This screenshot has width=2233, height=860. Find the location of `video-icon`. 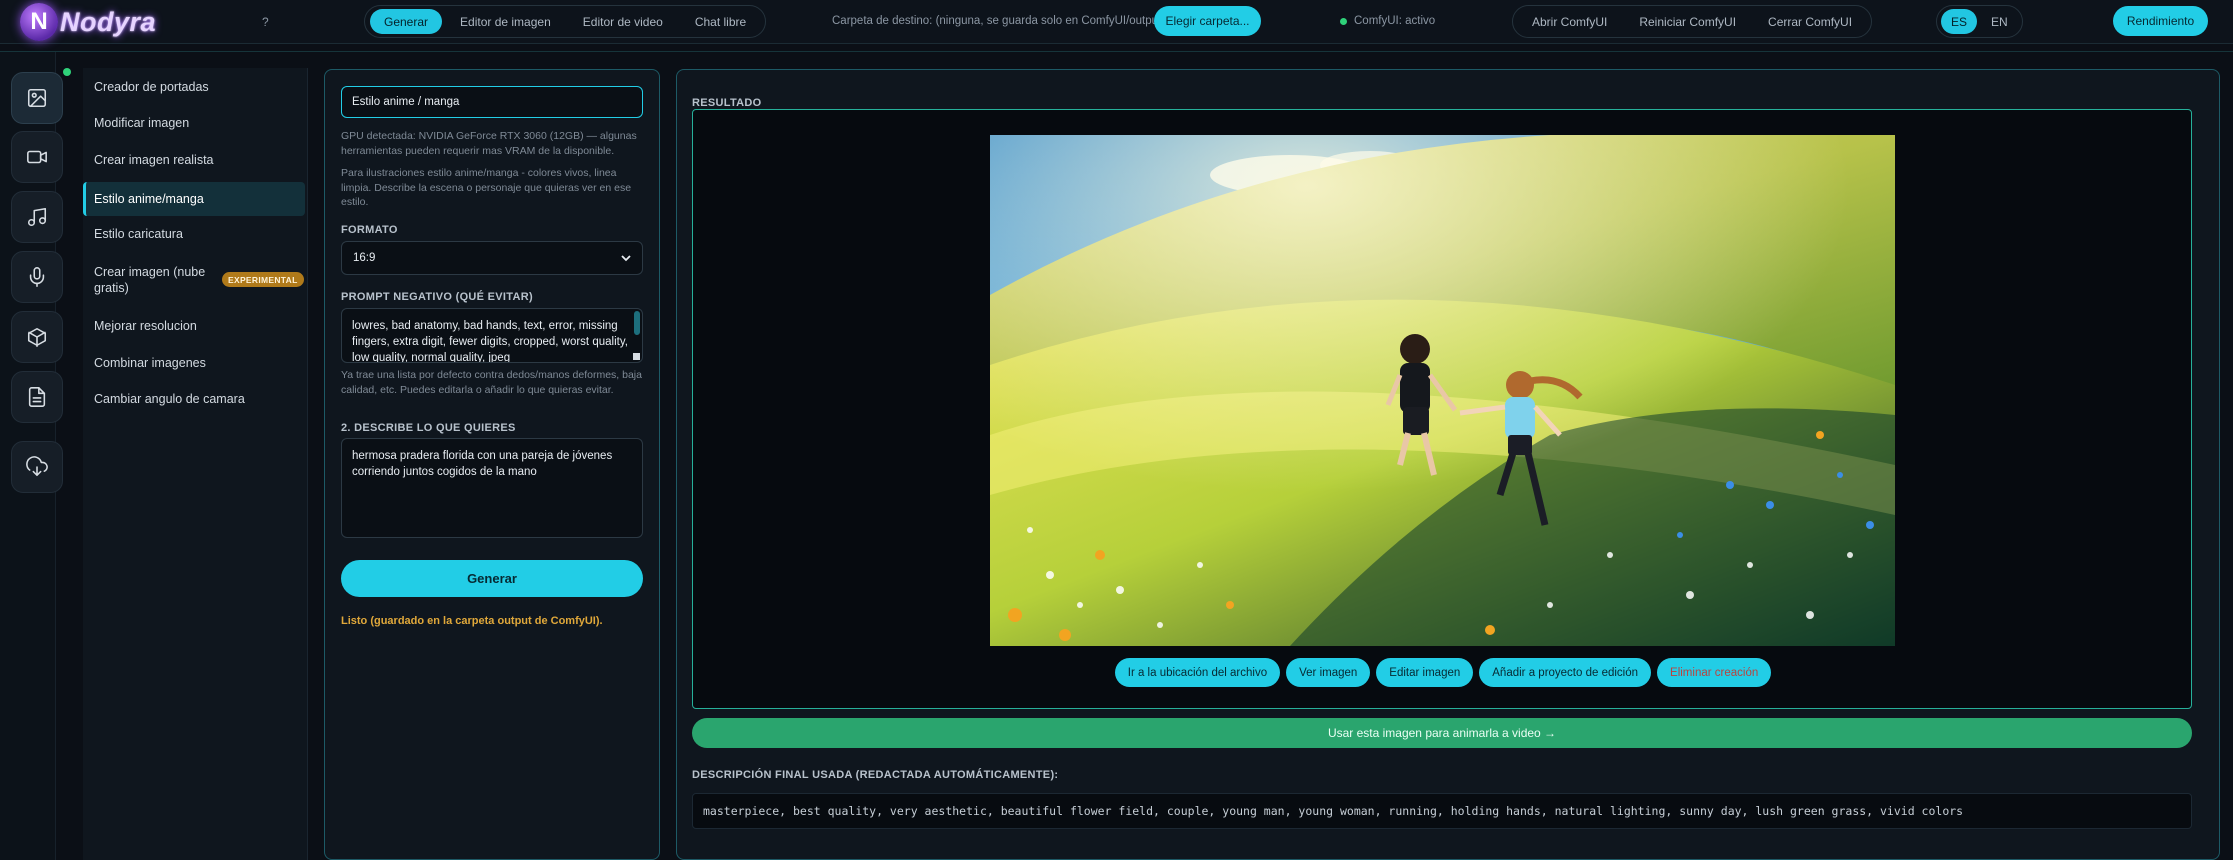

video-icon is located at coordinates (37, 157).